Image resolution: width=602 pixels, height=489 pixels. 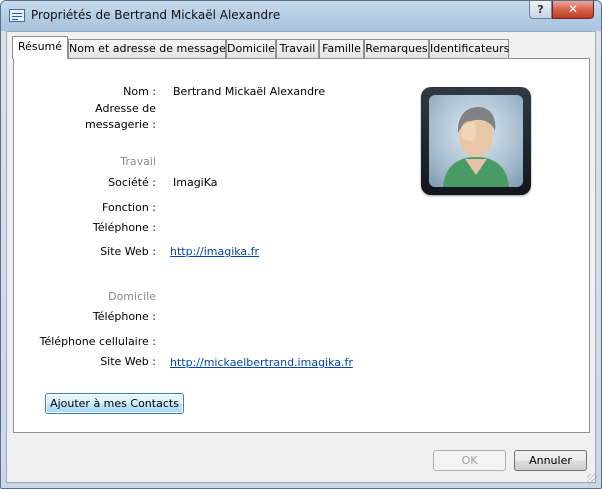 What do you see at coordinates (297, 48) in the screenshot?
I see `tab-work: Travail` at bounding box center [297, 48].